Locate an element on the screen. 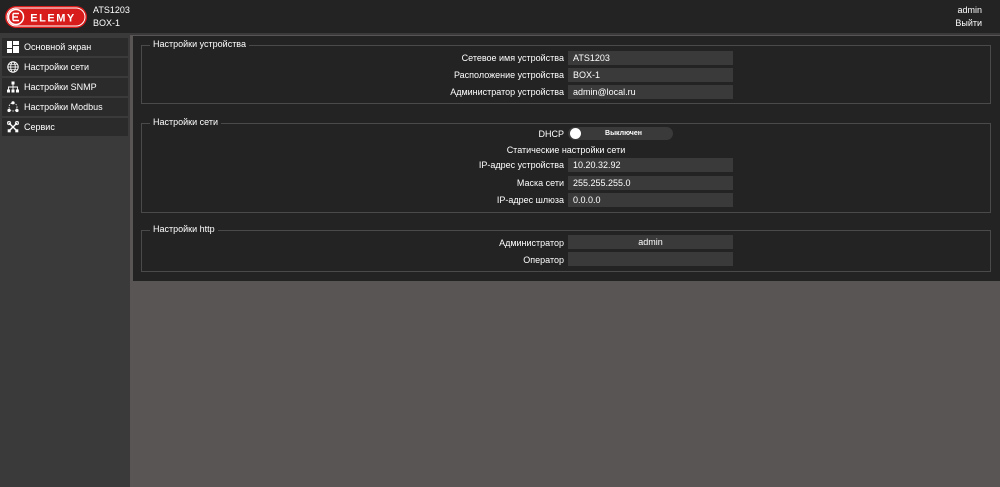 This screenshot has width=1000, height=487. dashboard-icon is located at coordinates (13, 47).